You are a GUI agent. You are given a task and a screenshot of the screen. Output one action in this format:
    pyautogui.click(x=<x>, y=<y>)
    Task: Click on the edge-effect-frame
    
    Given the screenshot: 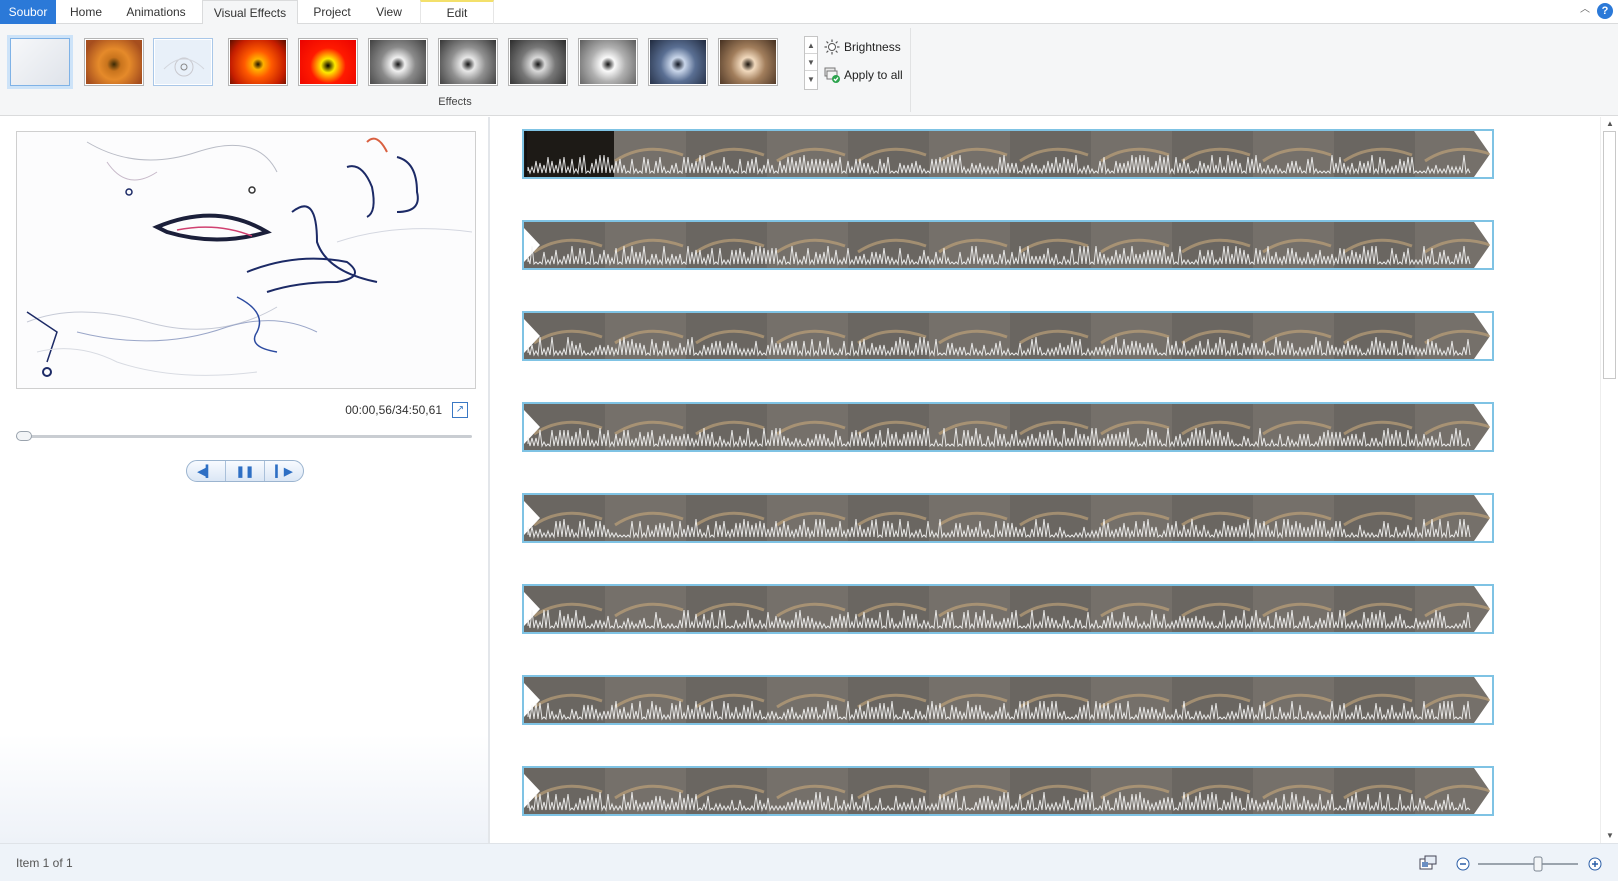 What is the action you would take?
    pyautogui.click(x=246, y=260)
    